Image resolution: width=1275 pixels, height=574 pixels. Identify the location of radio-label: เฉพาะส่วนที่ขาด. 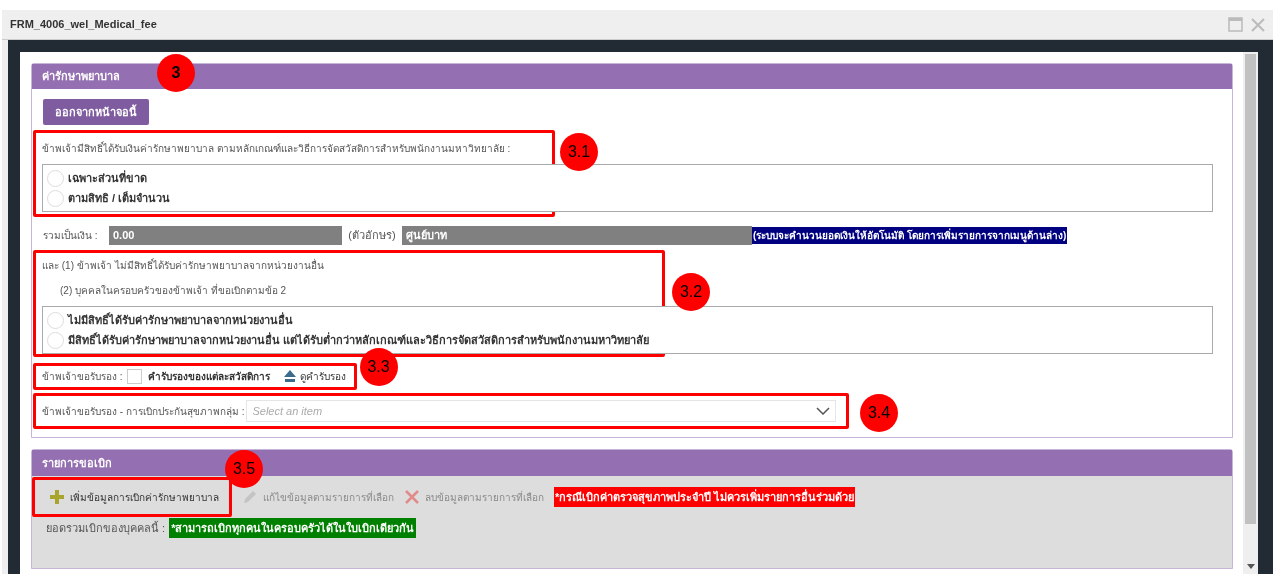
(107, 178).